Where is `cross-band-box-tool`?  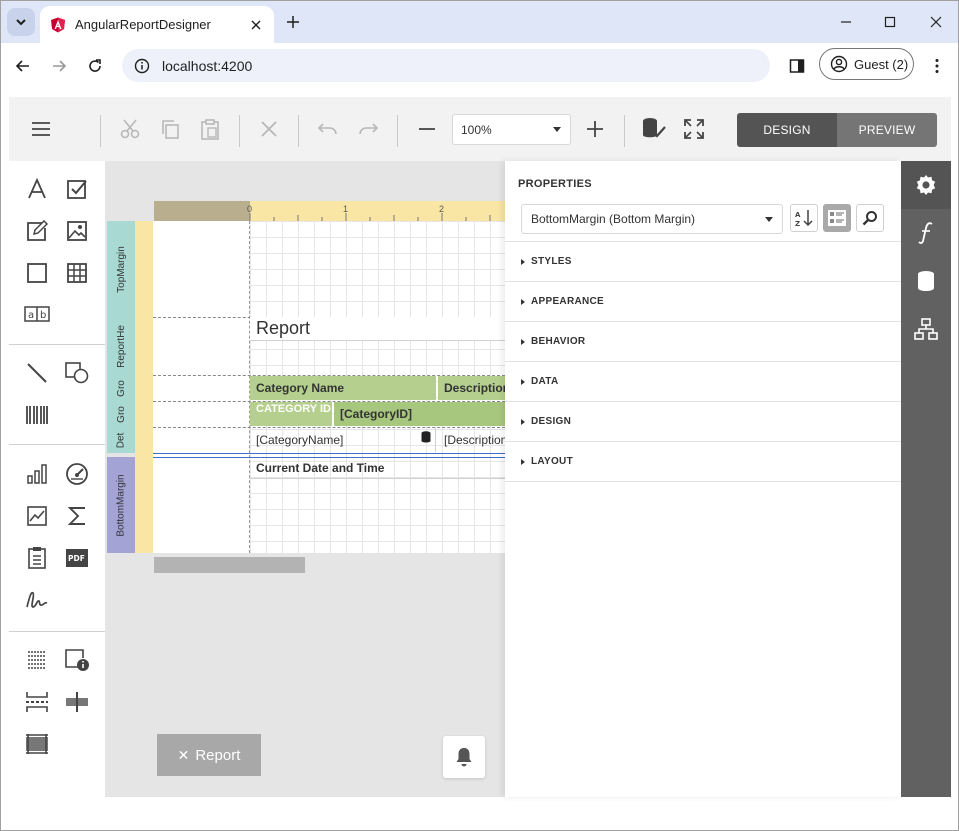 cross-band-box-tool is located at coordinates (37, 744).